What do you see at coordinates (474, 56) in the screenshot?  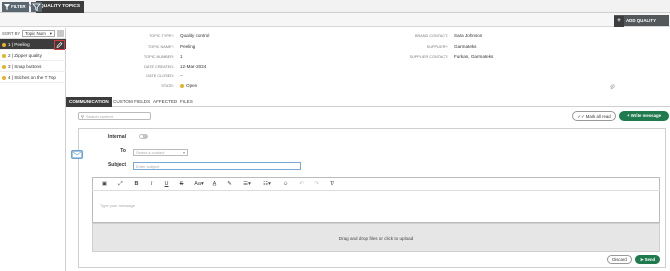 I see `supplier-contact-value: Furkan, Garmateks` at bounding box center [474, 56].